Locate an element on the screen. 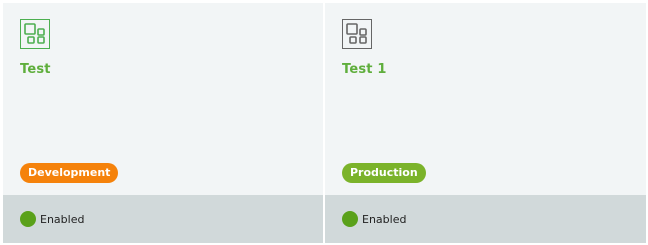 The height and width of the screenshot is (245, 648). environment-badge: Development is located at coordinates (69, 173).